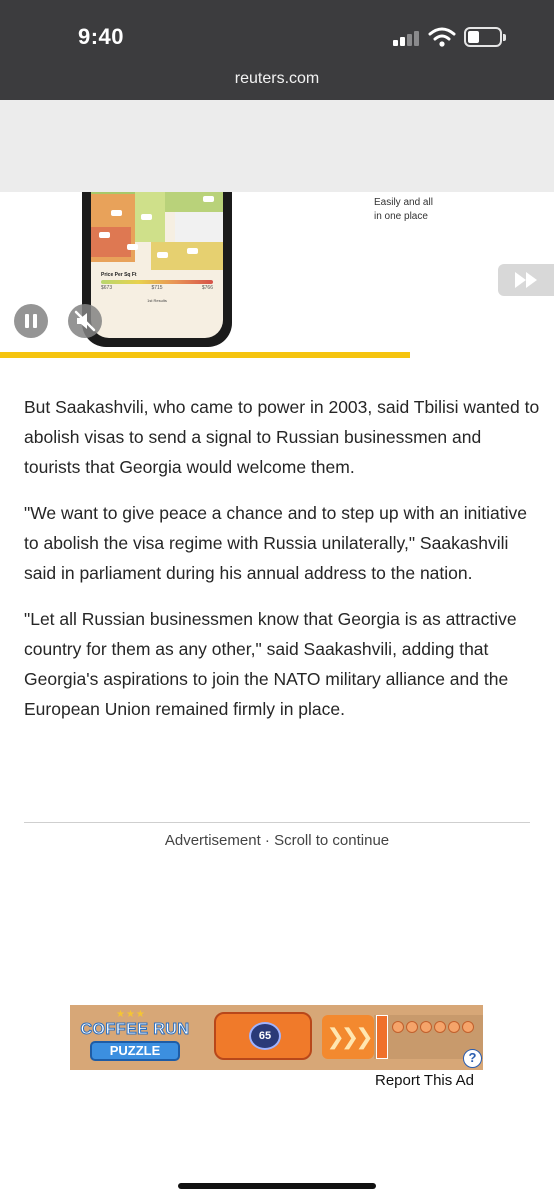  Describe the element at coordinates (442, 37) in the screenshot. I see `wifi-icon` at that location.